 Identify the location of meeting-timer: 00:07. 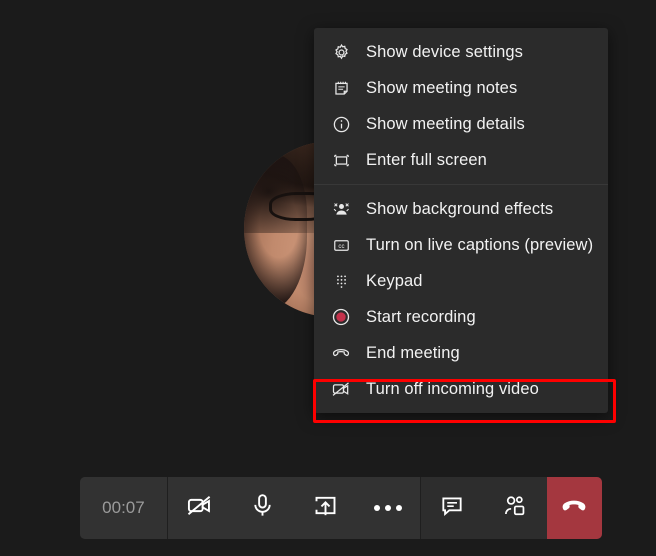
(124, 508).